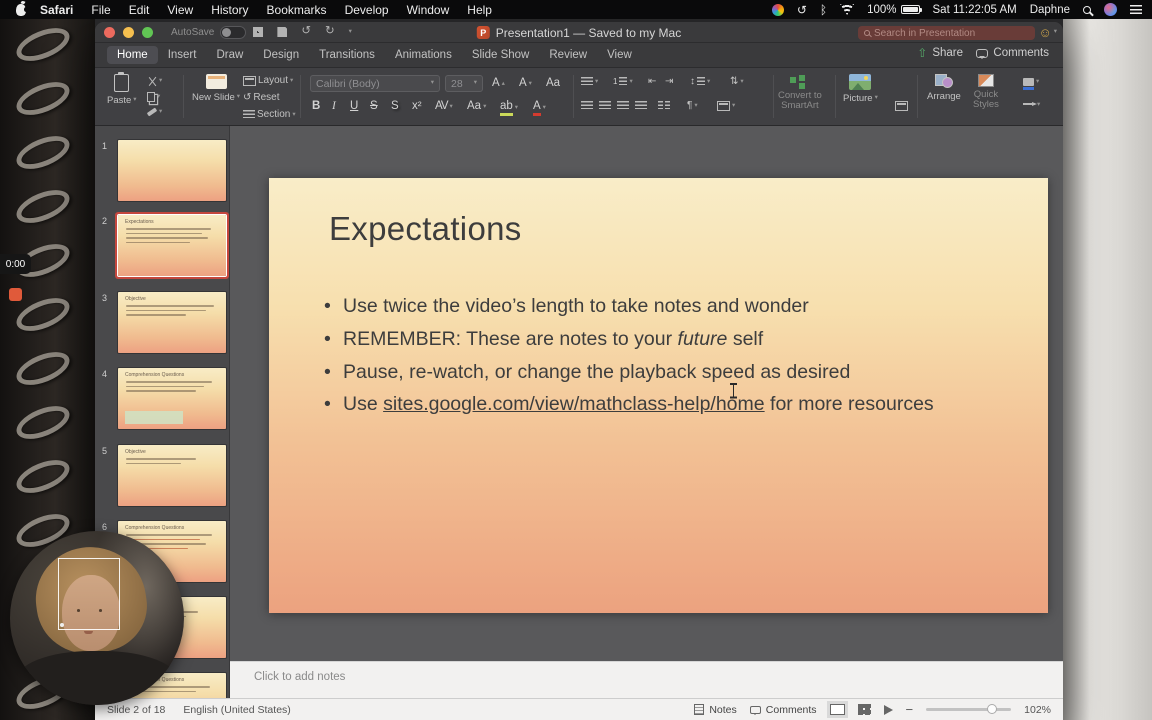 This screenshot has height=720, width=1152. I want to click on underline-button: U, so click(354, 106).